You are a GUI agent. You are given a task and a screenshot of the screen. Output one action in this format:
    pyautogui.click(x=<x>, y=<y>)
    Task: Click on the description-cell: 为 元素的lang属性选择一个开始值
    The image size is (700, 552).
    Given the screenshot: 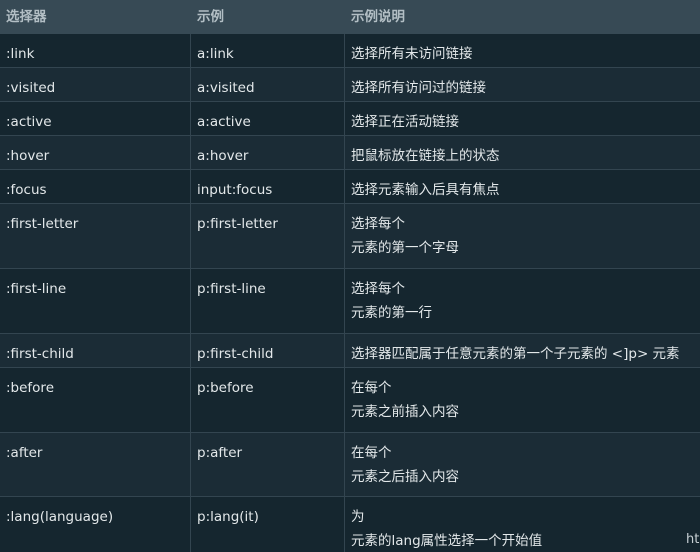 What is the action you would take?
    pyautogui.click(x=522, y=524)
    